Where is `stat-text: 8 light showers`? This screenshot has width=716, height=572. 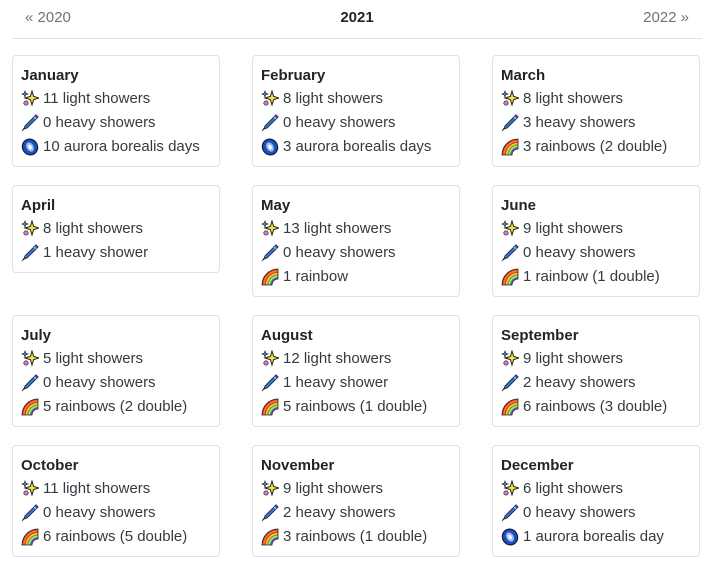 stat-text: 8 light showers is located at coordinates (573, 98).